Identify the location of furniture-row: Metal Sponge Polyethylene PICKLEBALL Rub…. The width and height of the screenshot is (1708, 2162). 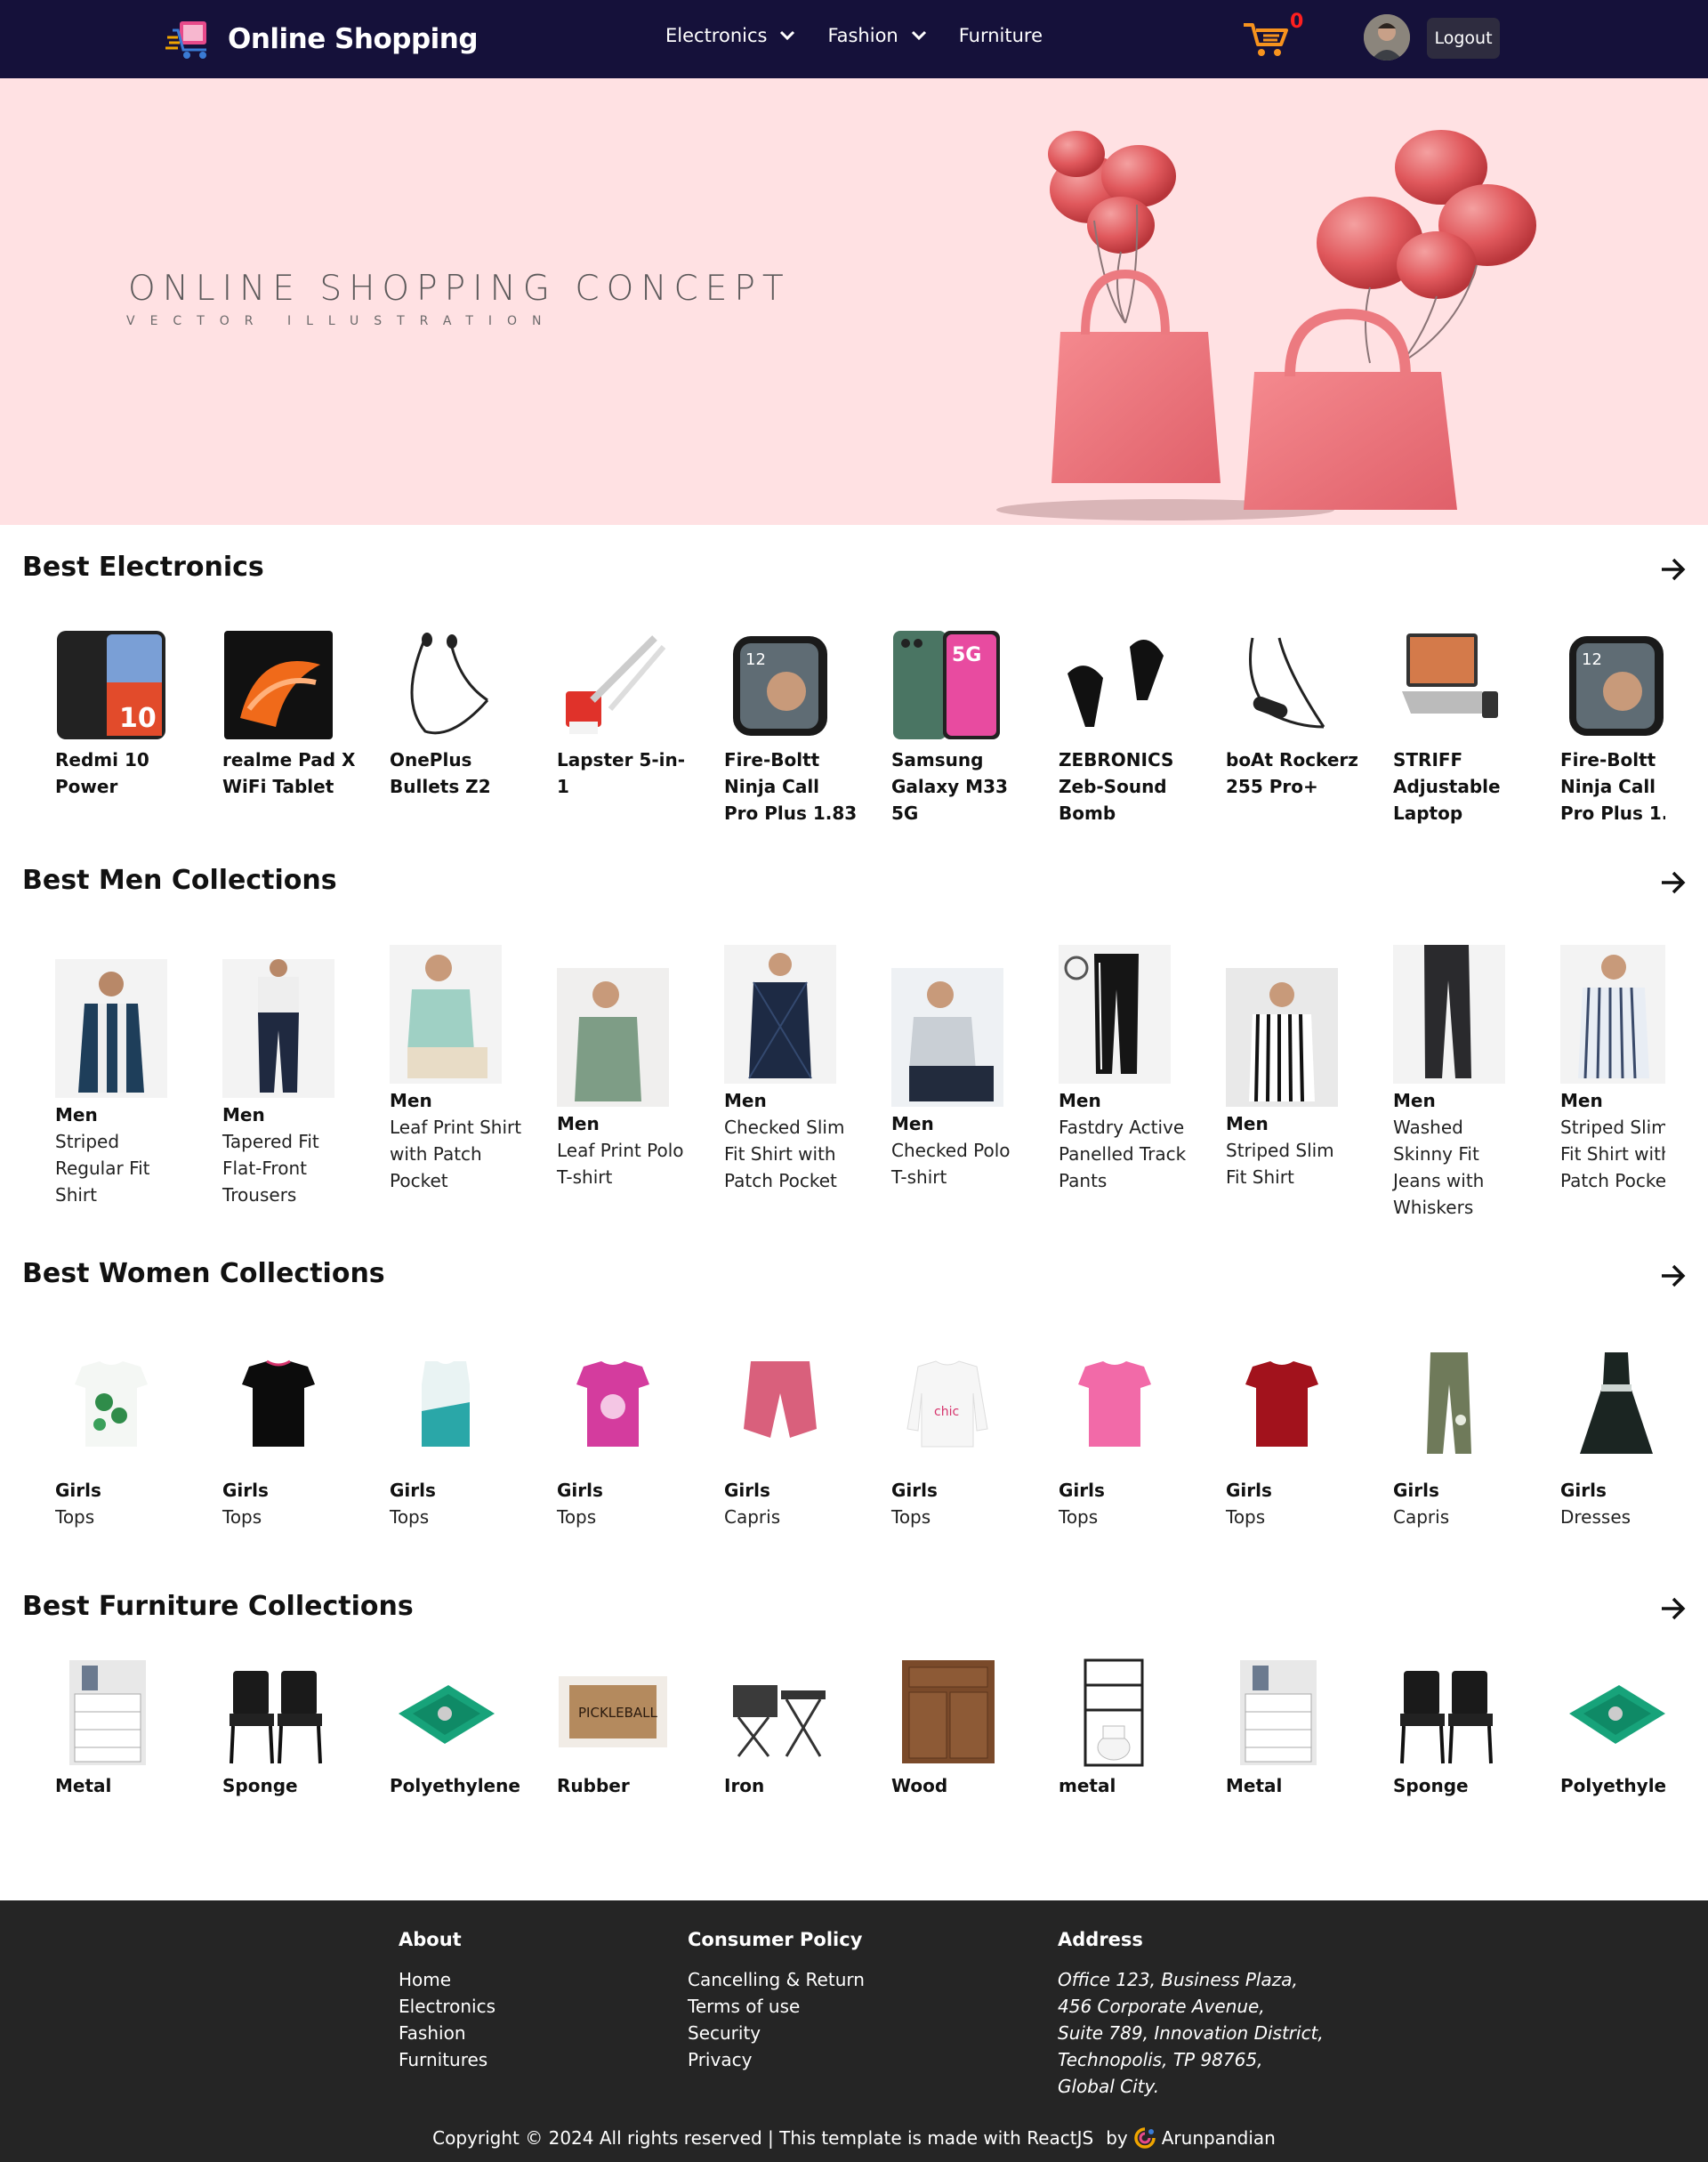
(860, 1730).